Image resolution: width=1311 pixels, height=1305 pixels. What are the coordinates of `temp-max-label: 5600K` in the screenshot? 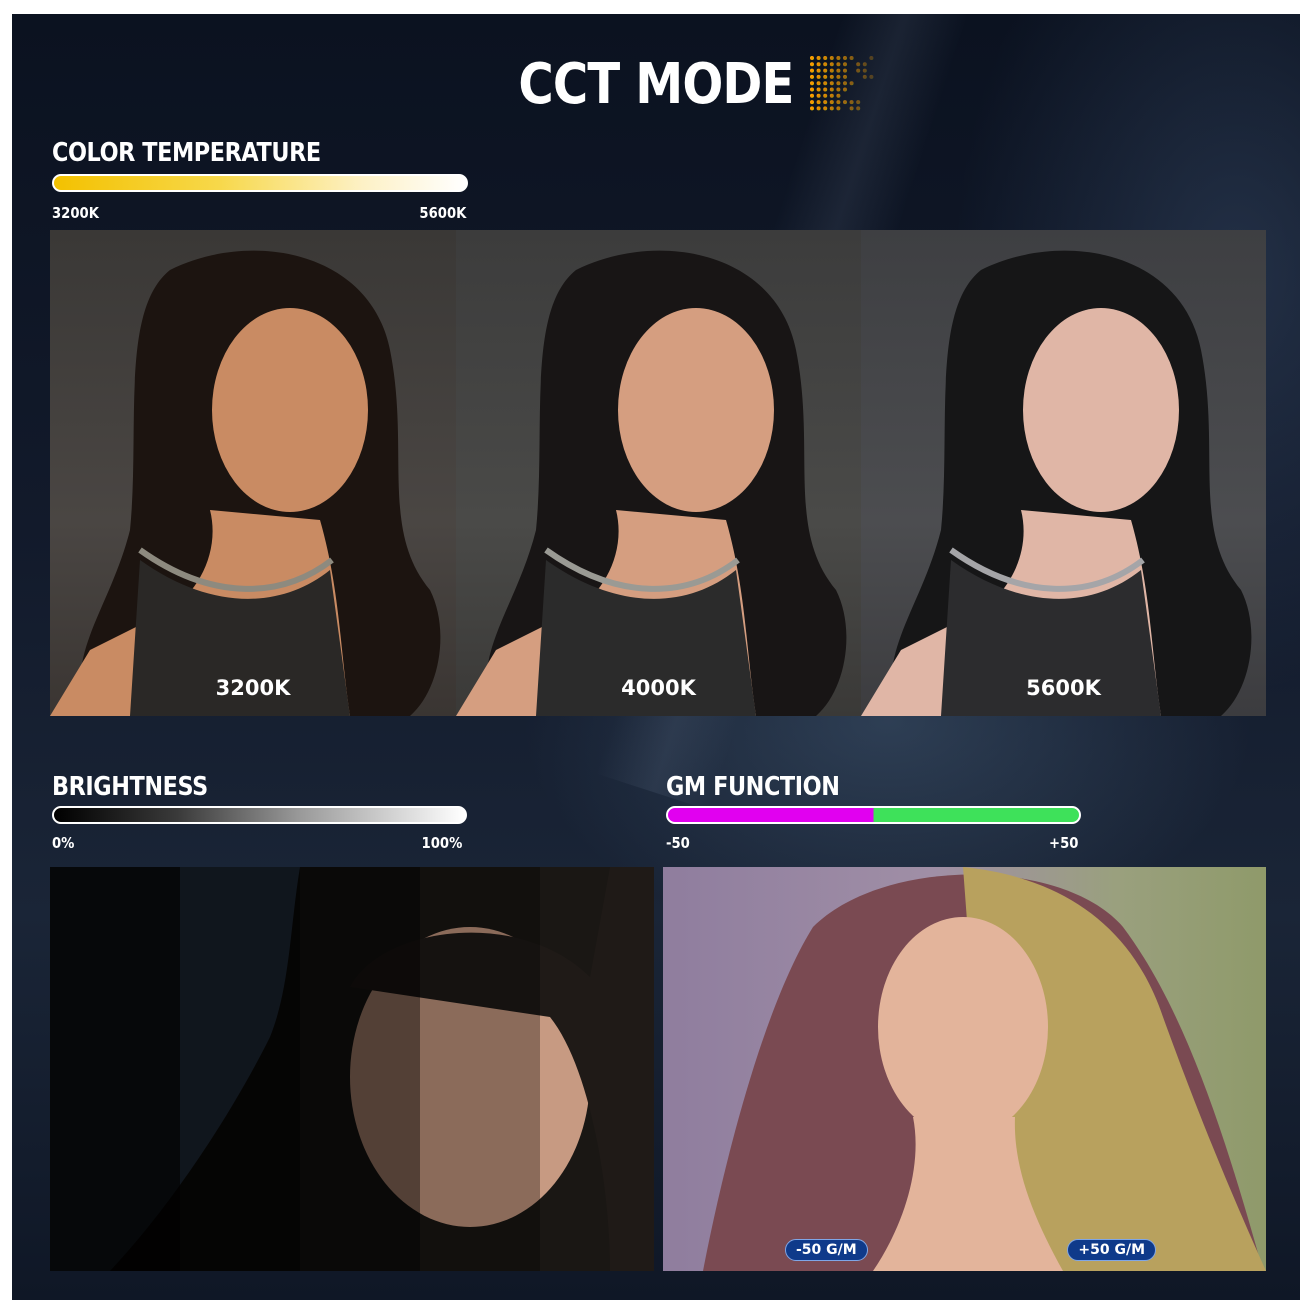 It's located at (442, 213).